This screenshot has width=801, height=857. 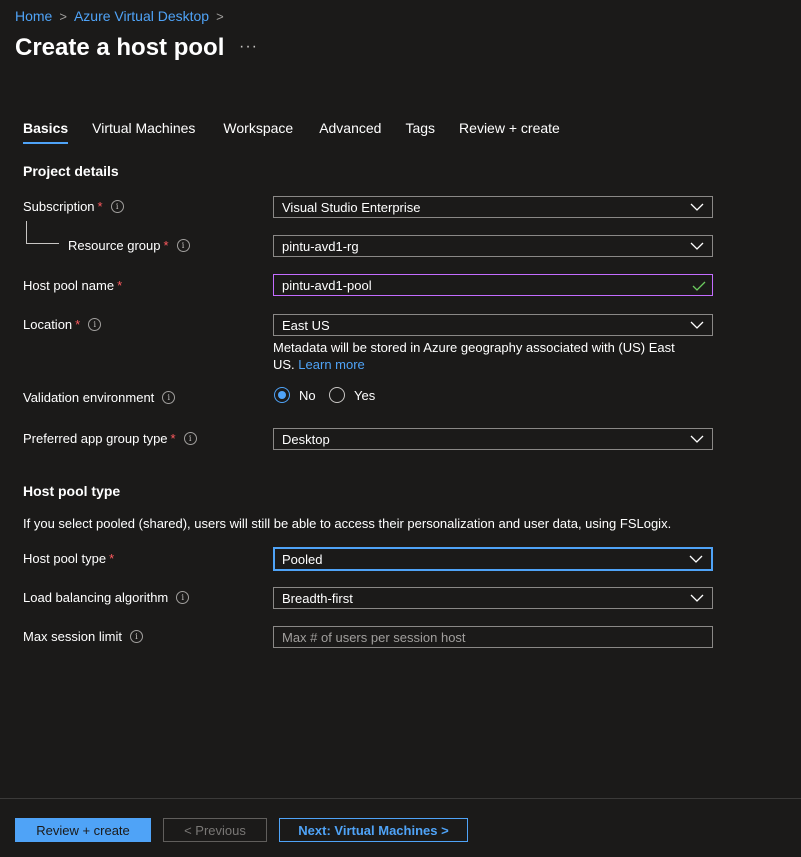 I want to click on subscription-label: Subscription * i, so click(x=73, y=206).